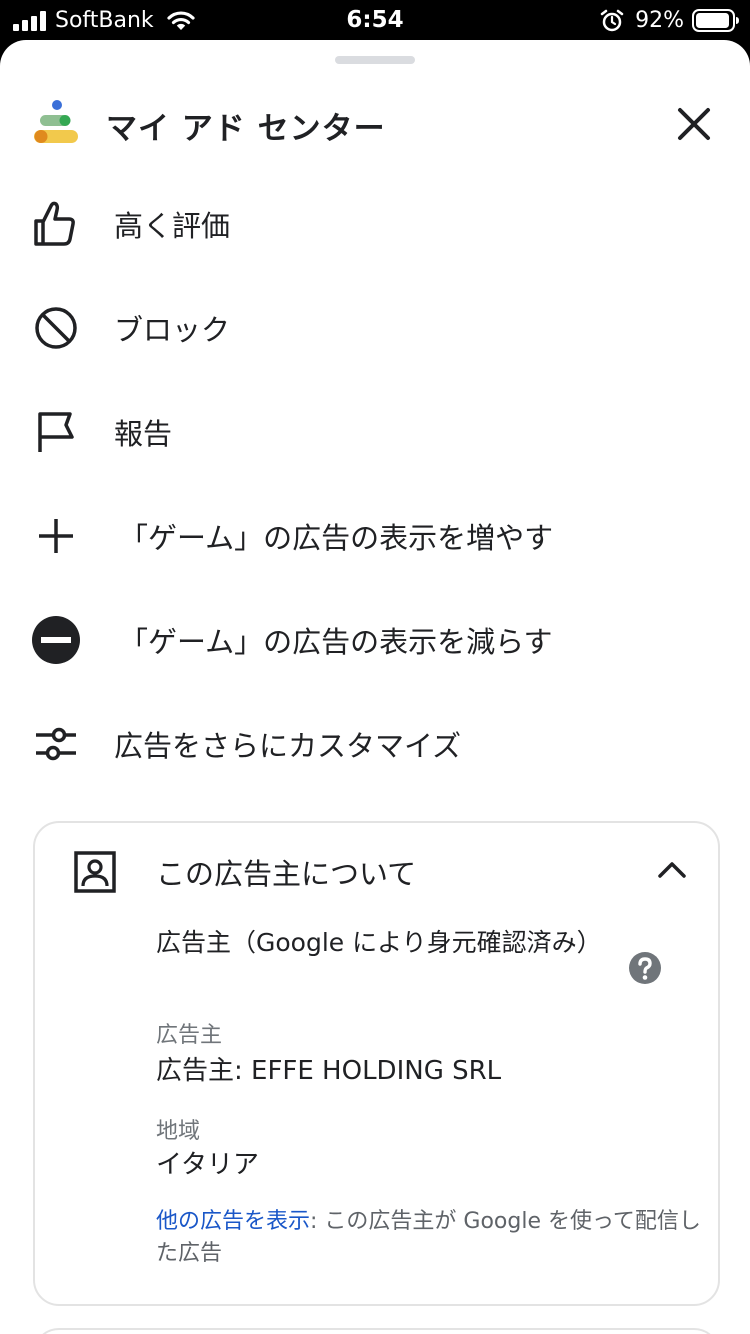 This screenshot has height=1334, width=750. I want to click on menu-item-show-more-ads: 「ゲーム」の広告の表示を増やす, so click(375, 534).